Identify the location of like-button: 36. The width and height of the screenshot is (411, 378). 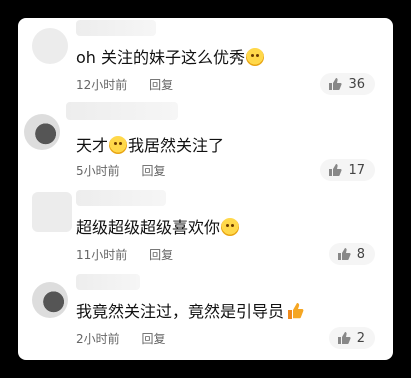
(347, 84).